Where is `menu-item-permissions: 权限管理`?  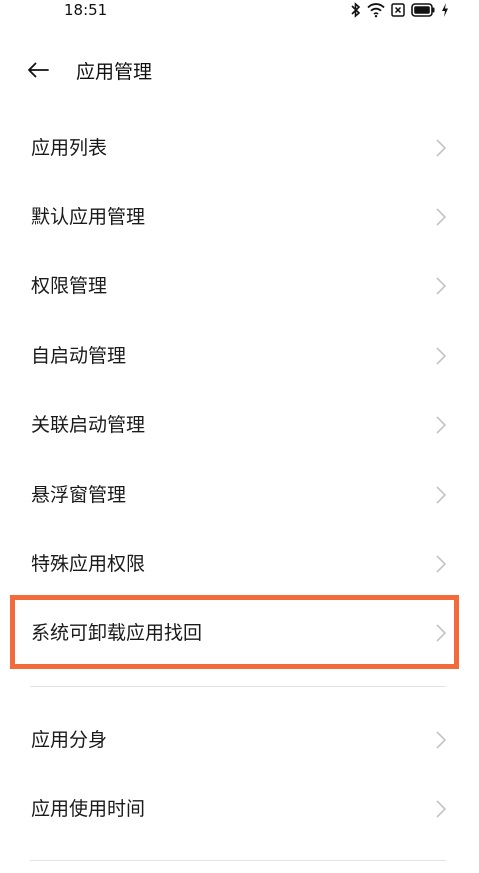
menu-item-permissions: 权限管理 is located at coordinates (239, 286).